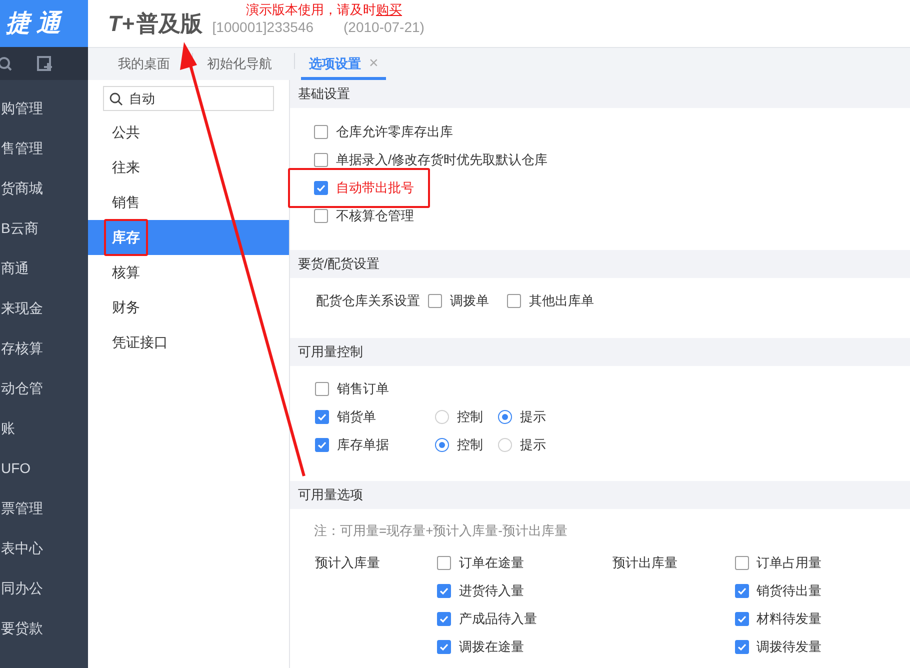 The image size is (910, 668). What do you see at coordinates (498, 619) in the screenshot?
I see `option-label: 产成品待入量` at bounding box center [498, 619].